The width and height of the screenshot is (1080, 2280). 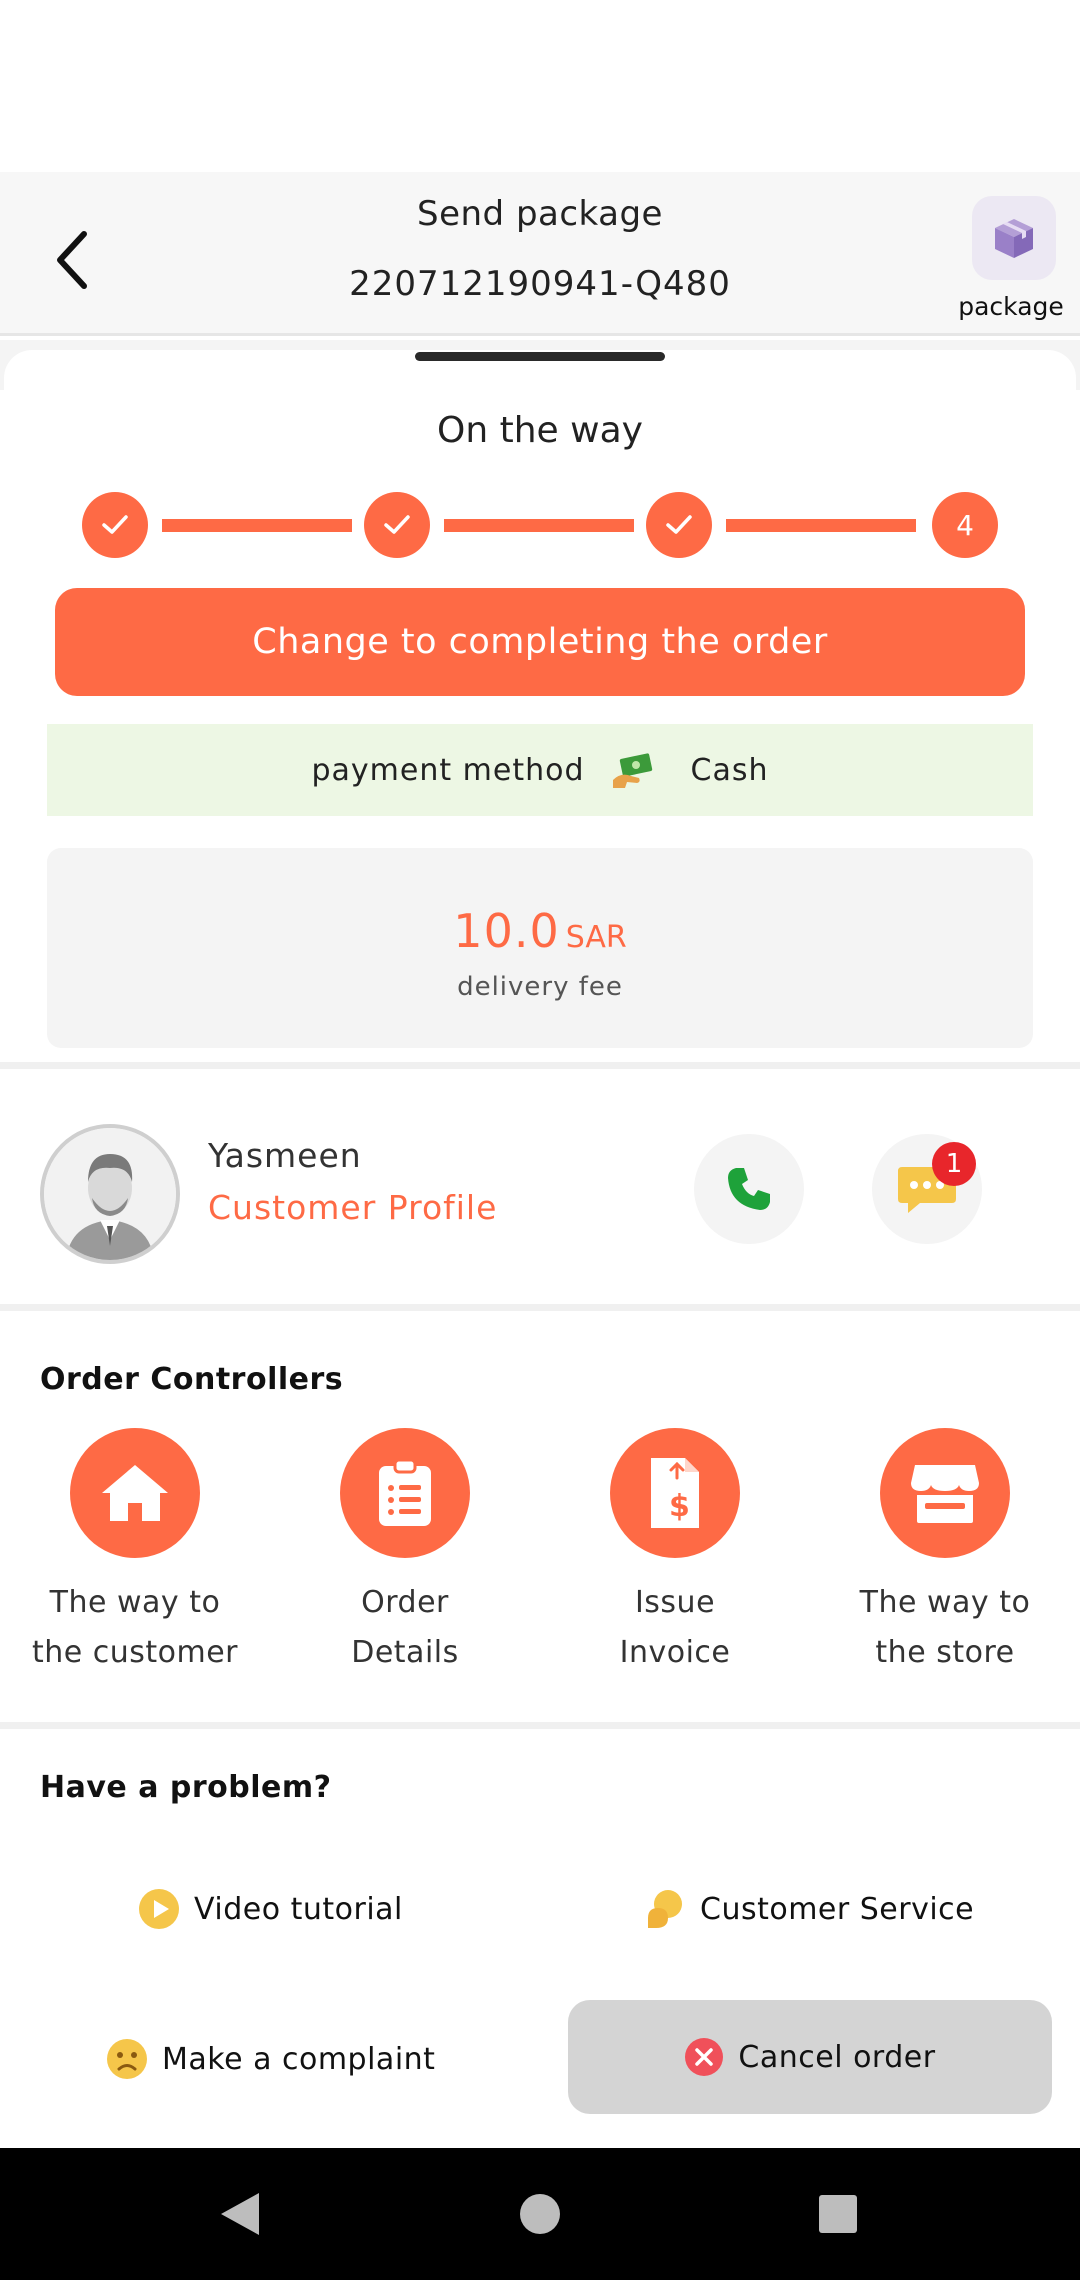 I want to click on cancel-order-label: Cancel order, so click(x=837, y=2057).